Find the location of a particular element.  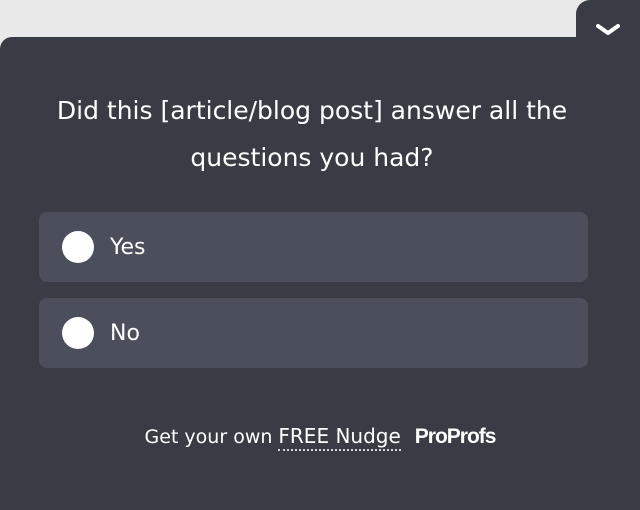

footer: Get your own FREE Nudge ProProfs is located at coordinates (320, 437).